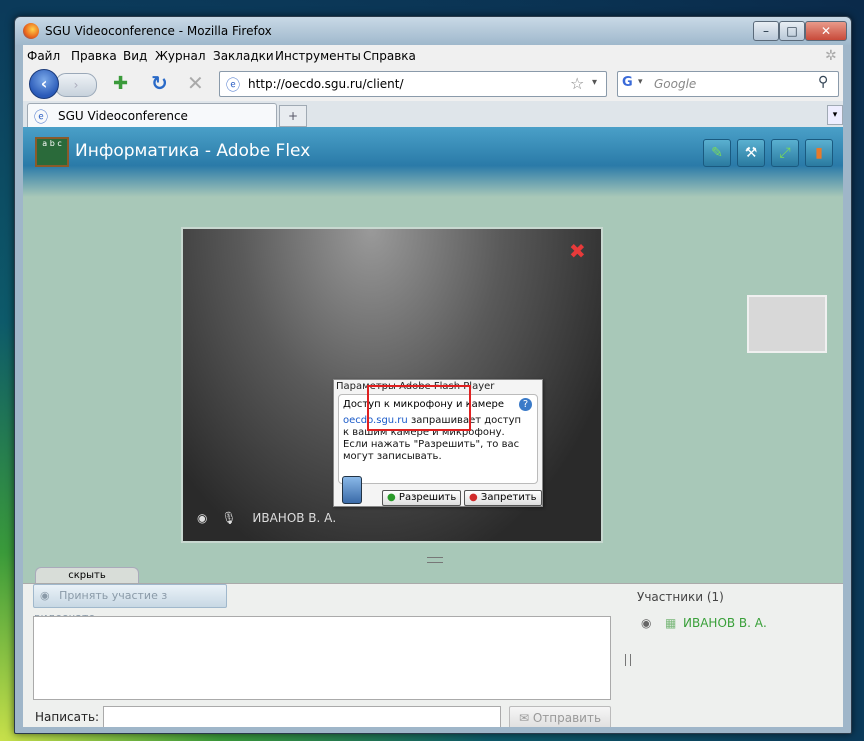 The height and width of the screenshot is (741, 864). What do you see at coordinates (195, 83) in the screenshot?
I see `stop-icon: ✕` at bounding box center [195, 83].